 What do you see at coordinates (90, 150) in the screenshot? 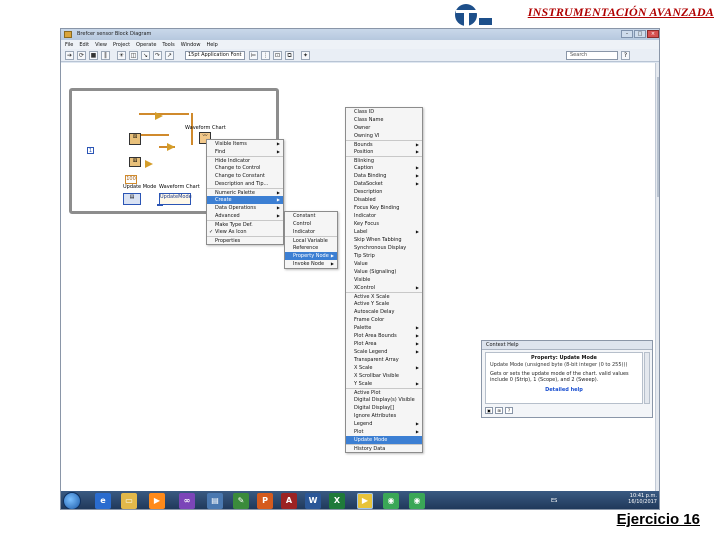
I see `numeric-constant: 1` at bounding box center [90, 150].